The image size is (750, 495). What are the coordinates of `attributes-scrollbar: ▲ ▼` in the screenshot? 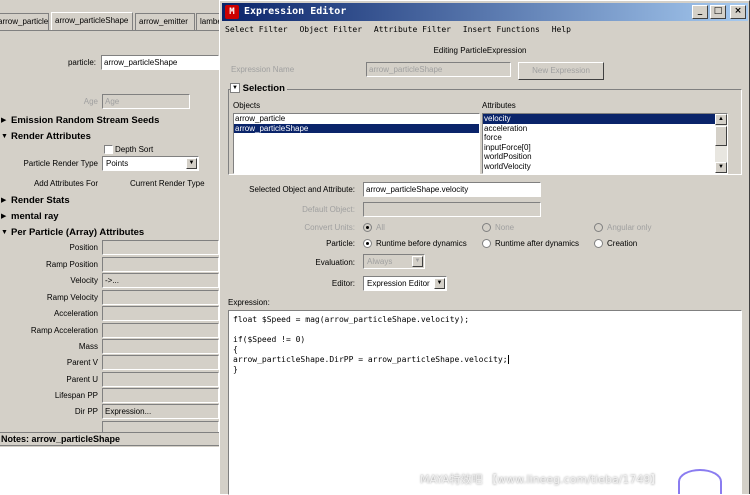 It's located at (721, 143).